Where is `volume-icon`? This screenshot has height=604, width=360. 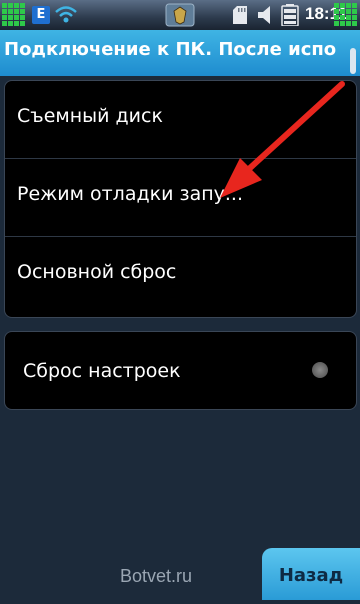
volume-icon is located at coordinates (266, 17).